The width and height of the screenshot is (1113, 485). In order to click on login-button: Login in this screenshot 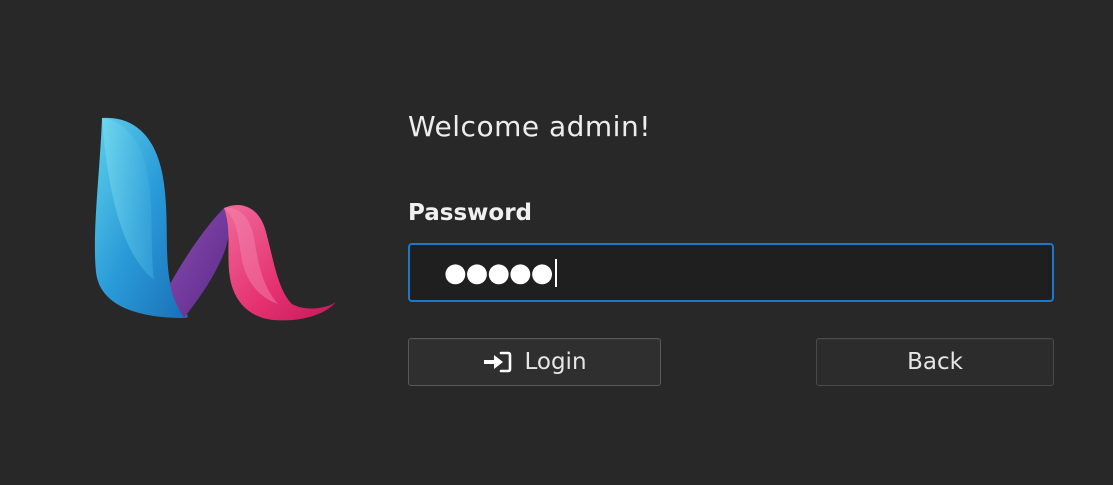, I will do `click(534, 362)`.